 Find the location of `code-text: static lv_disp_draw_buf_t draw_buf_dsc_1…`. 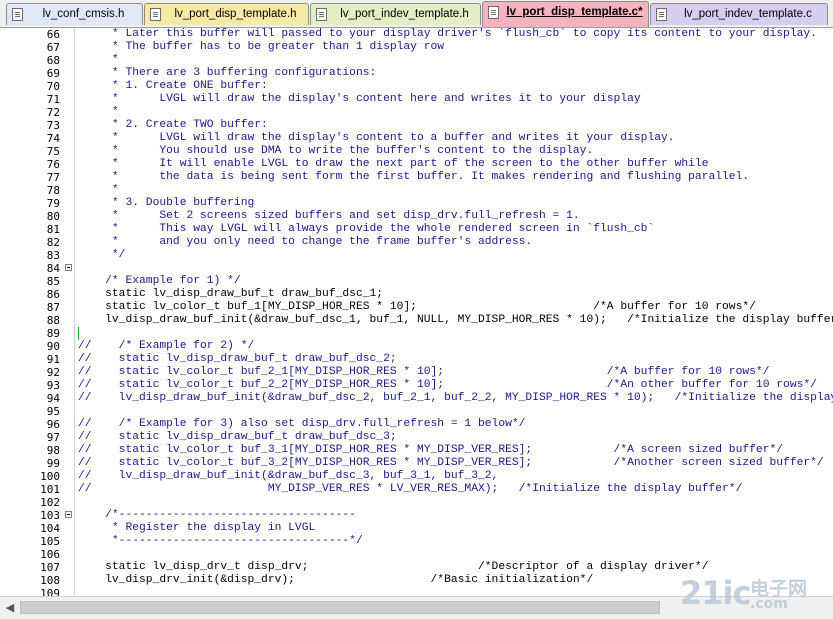

code-text: static lv_disp_draw_buf_t draw_buf_dsc_1… is located at coordinates (230, 294).